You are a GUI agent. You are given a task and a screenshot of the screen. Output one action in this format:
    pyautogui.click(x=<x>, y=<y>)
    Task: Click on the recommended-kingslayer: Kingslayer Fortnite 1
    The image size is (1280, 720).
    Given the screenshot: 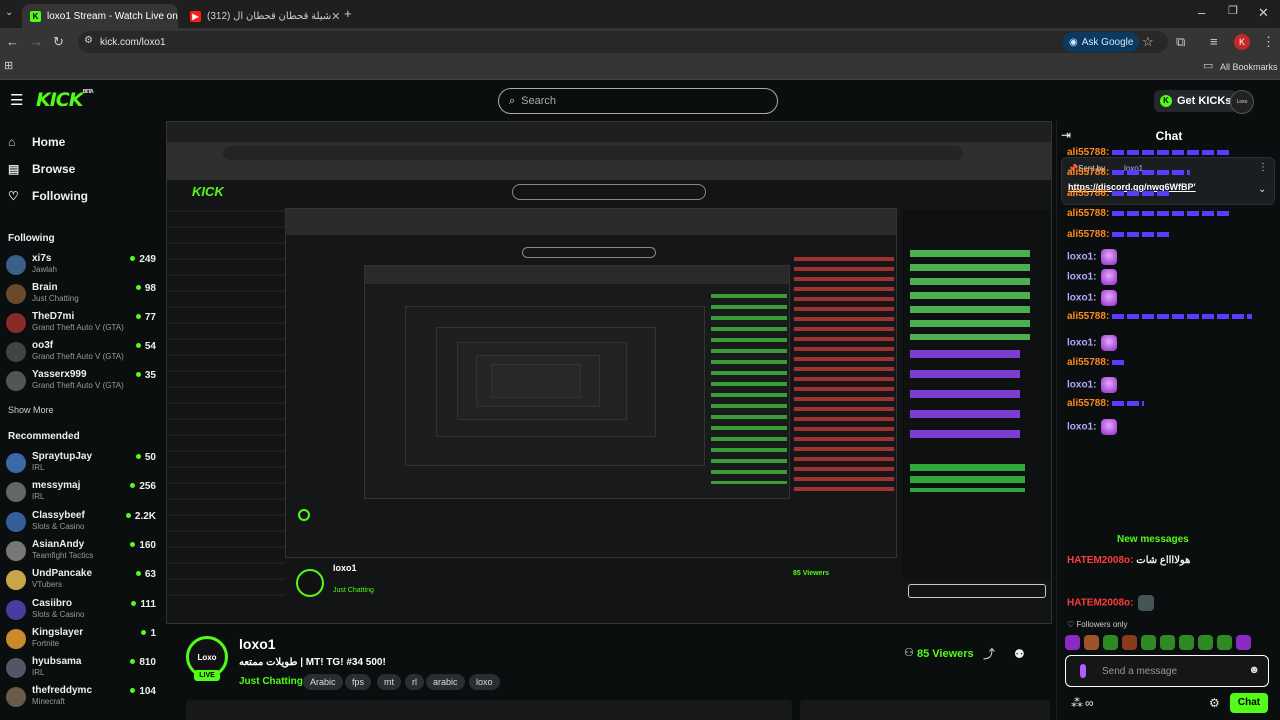 What is the action you would take?
    pyautogui.click(x=81, y=641)
    